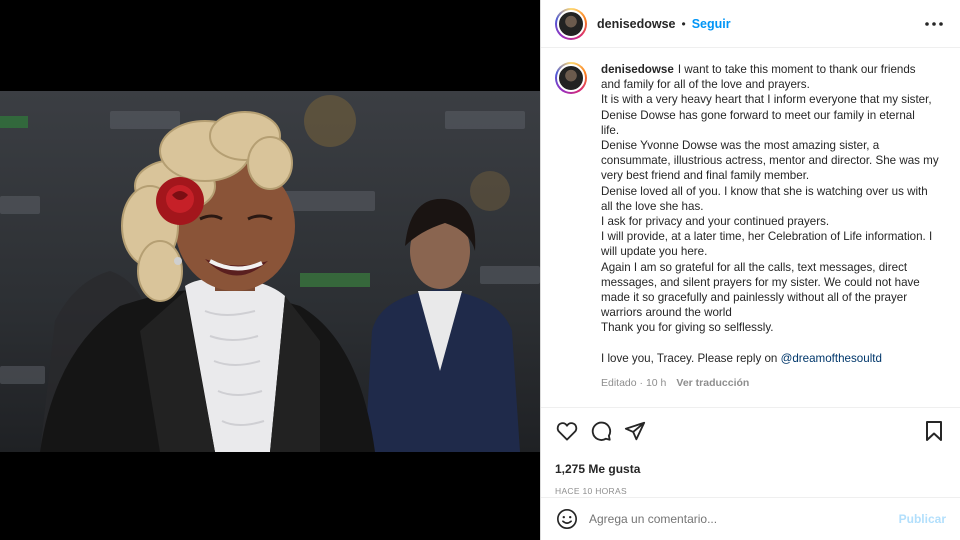 This screenshot has width=960, height=540. Describe the element at coordinates (571, 23) in the screenshot. I see `avatar` at that location.